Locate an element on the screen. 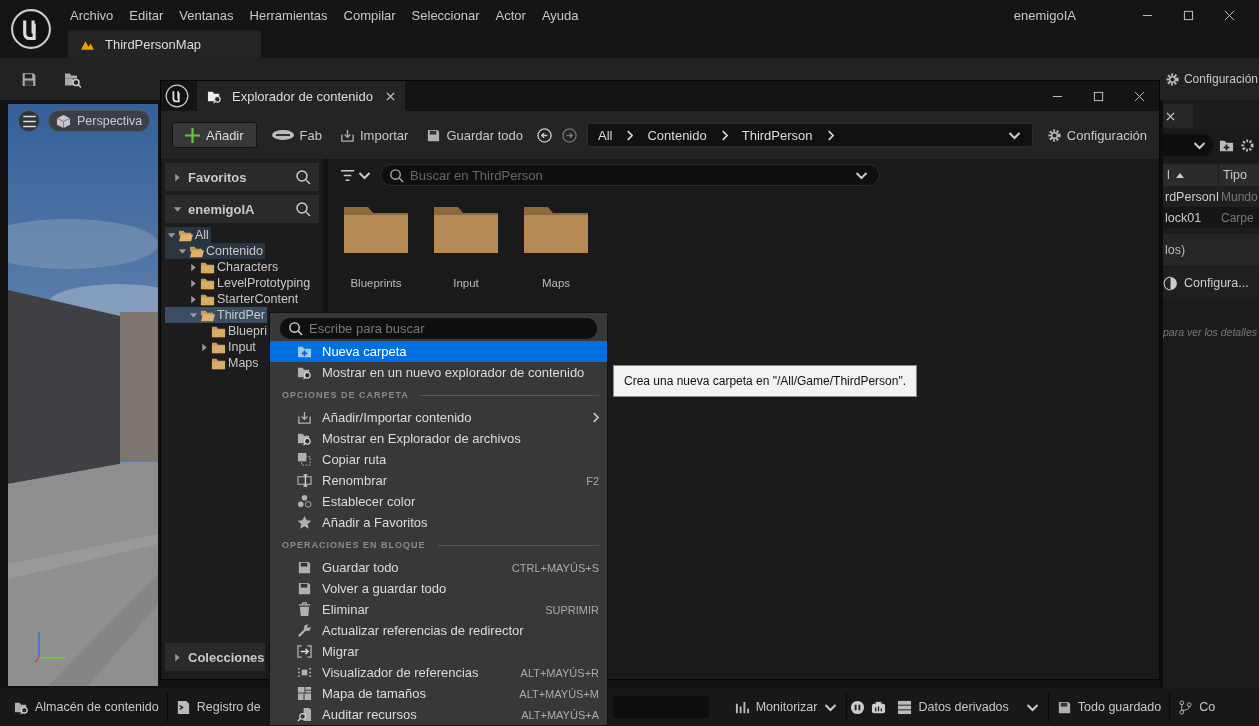 The width and height of the screenshot is (1259, 726). menu-item: Mostrar en Explorador de archivos is located at coordinates (438, 438).